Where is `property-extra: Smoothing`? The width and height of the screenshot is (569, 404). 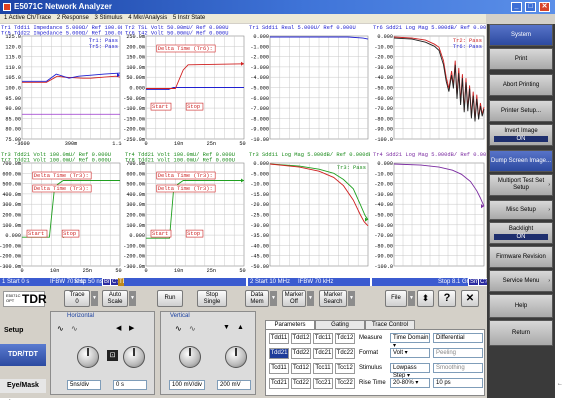 property-extra: Smoothing is located at coordinates (458, 368).